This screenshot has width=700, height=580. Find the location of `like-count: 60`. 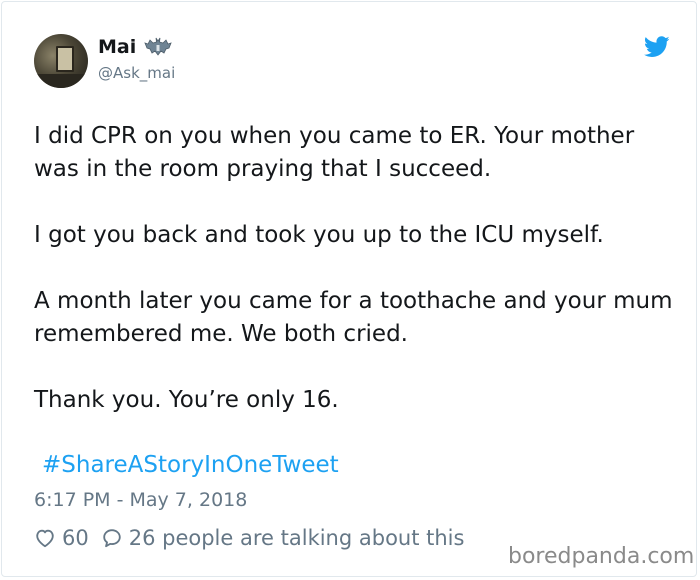

like-count: 60 is located at coordinates (75, 538).